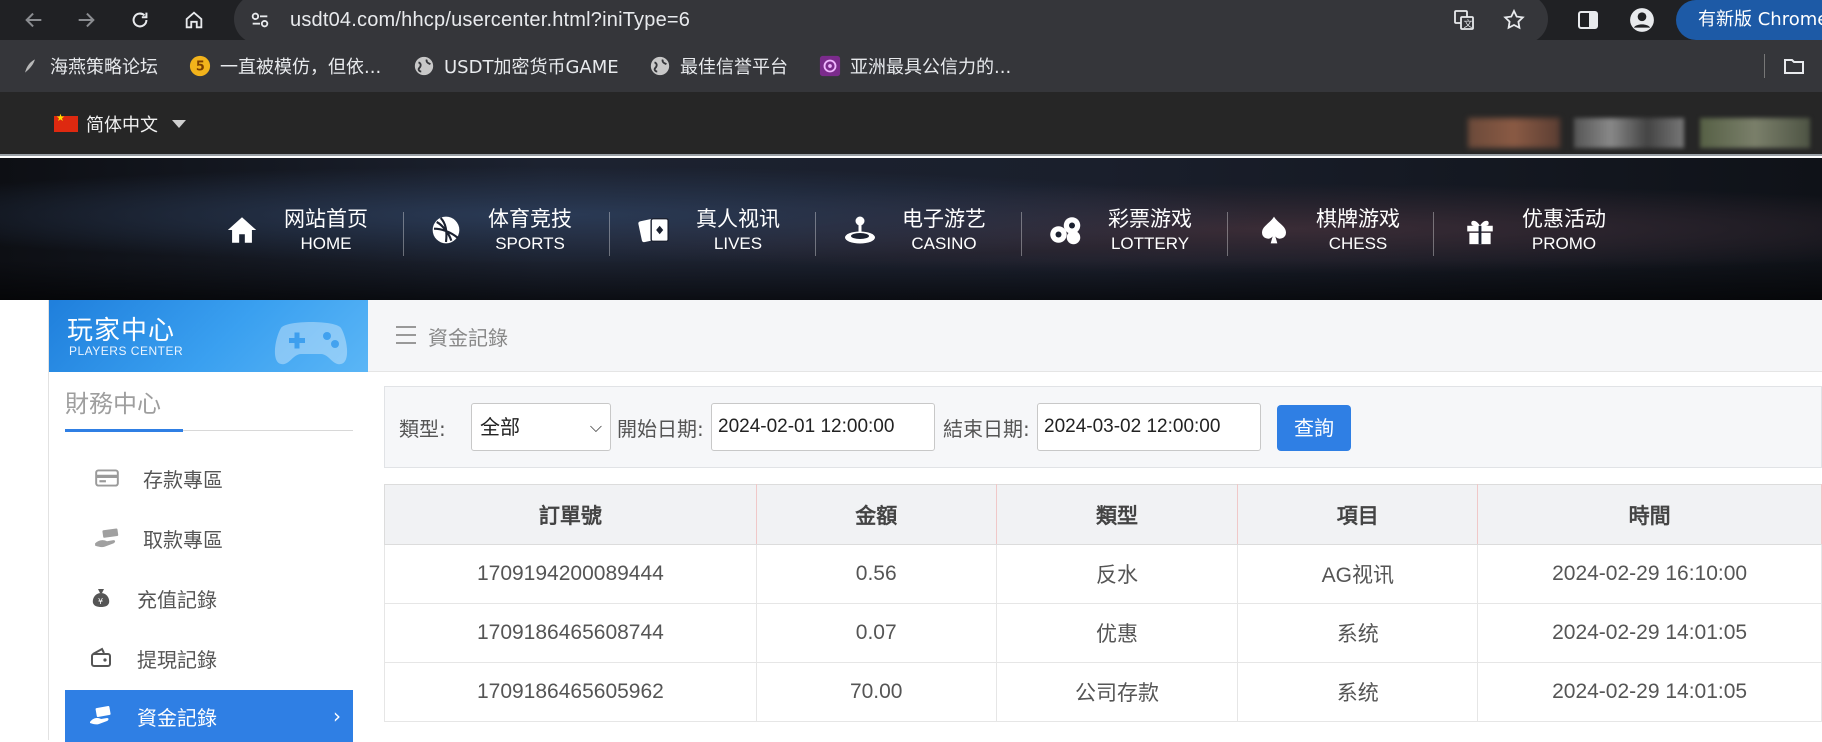 The image size is (1822, 742). What do you see at coordinates (1480, 230) in the screenshot?
I see `gift-icon` at bounding box center [1480, 230].